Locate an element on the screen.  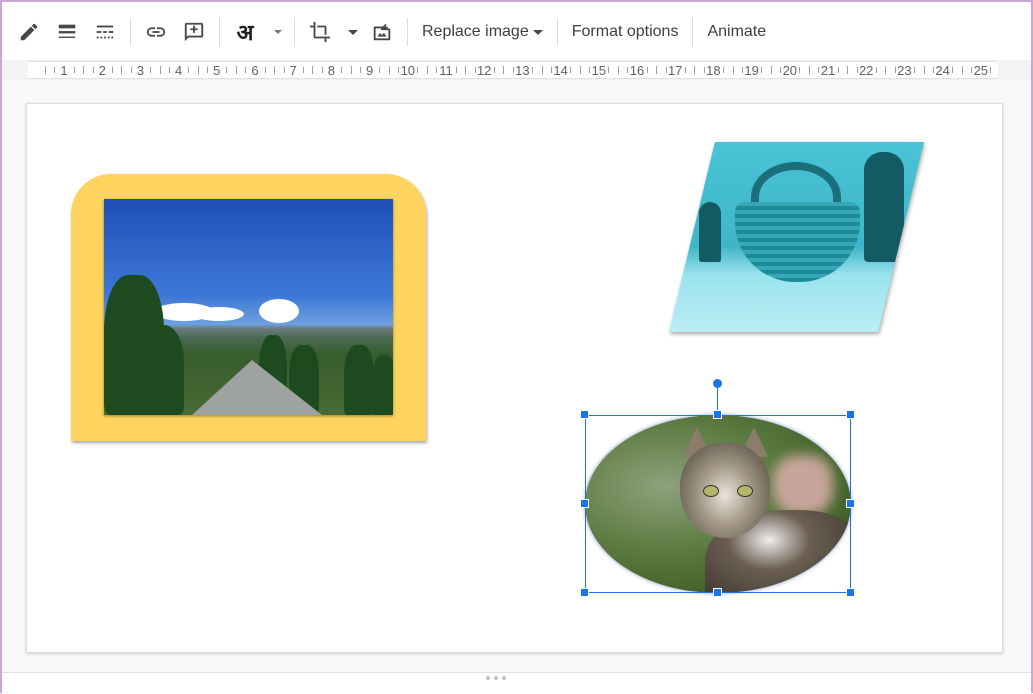
resize-handle-left is located at coordinates (584, 503).